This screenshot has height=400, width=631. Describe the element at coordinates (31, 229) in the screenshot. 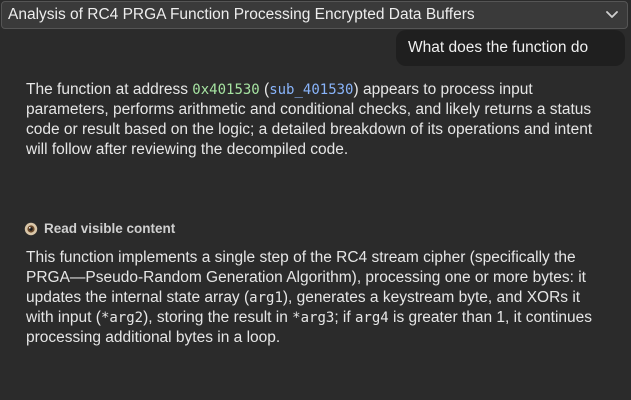

I see `eye-icon` at that location.